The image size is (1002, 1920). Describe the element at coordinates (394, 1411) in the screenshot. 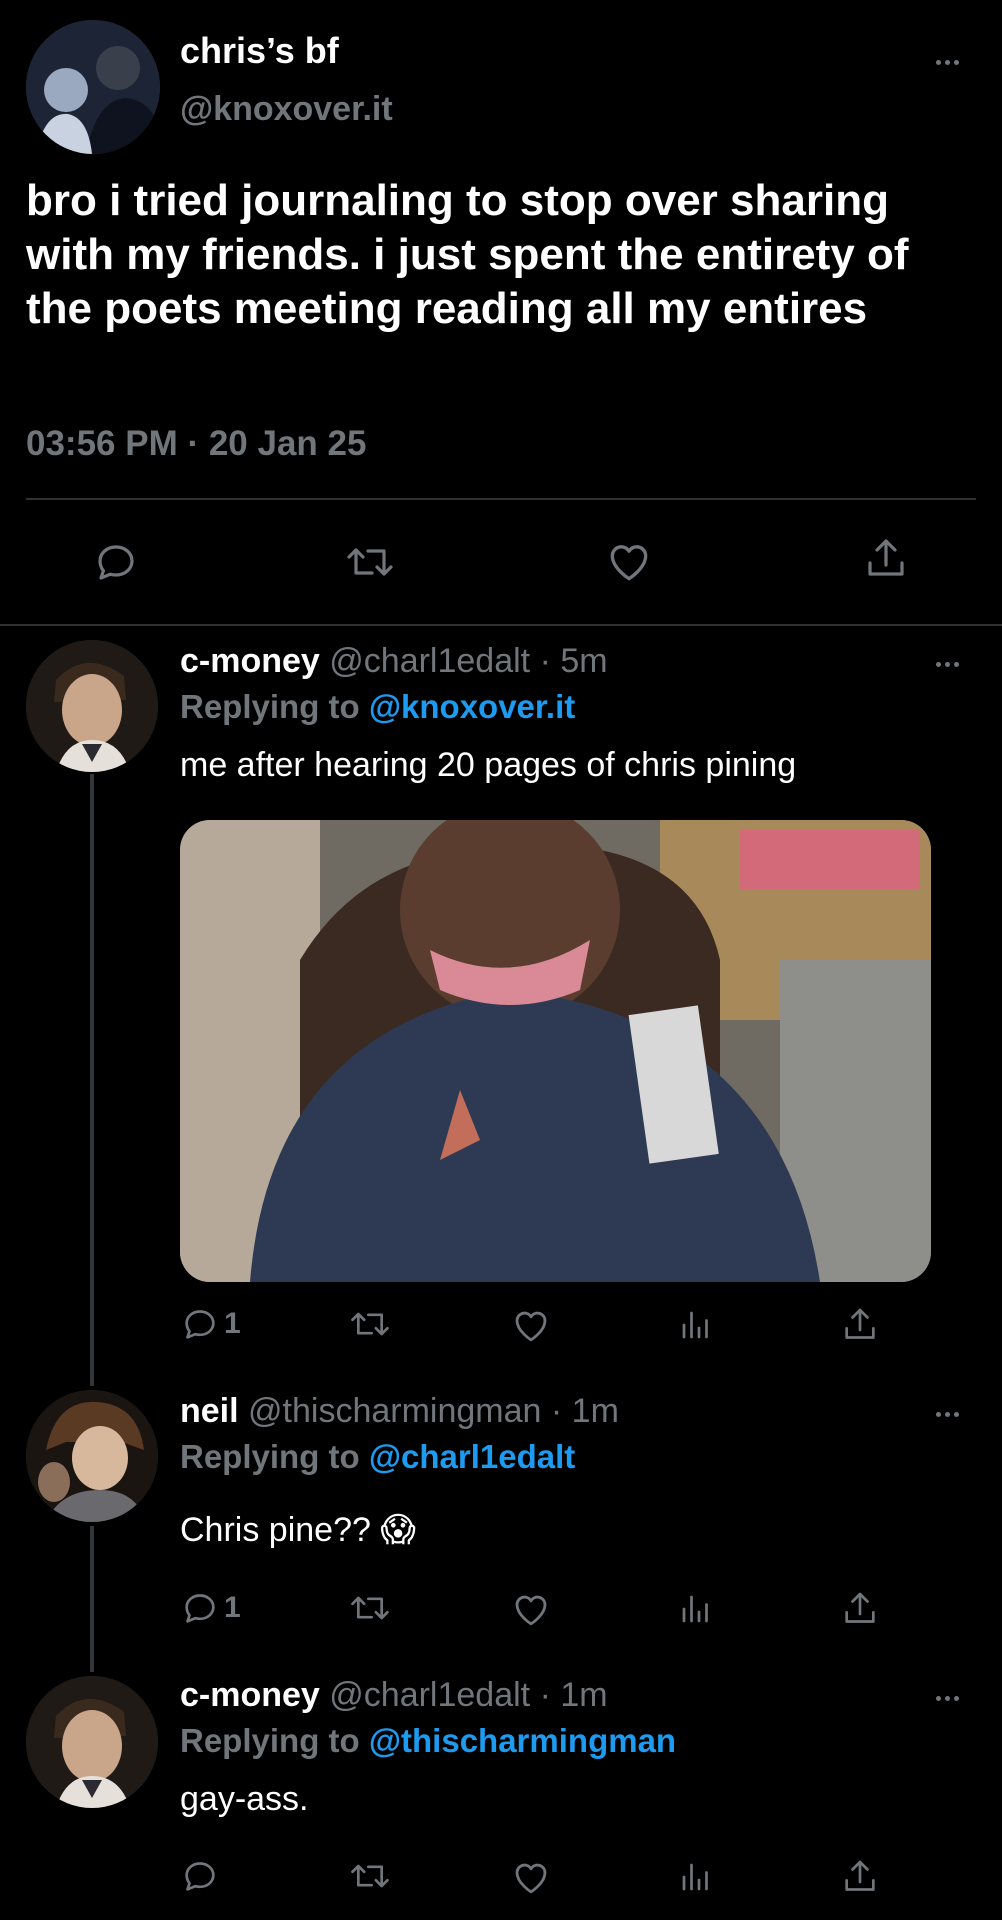

I see `reply-handle: @thischarmingman` at that location.